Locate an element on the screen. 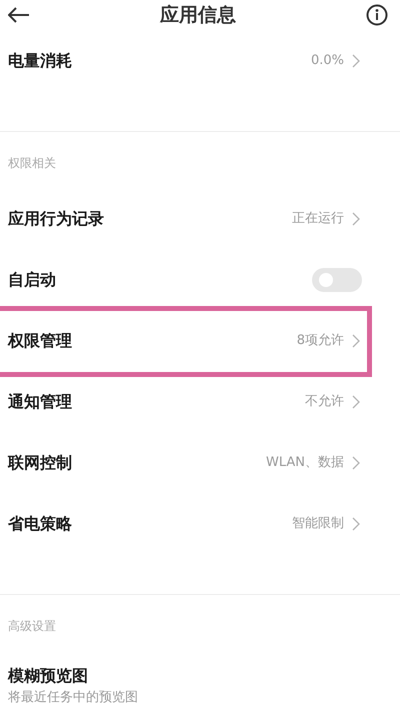 The image size is (400, 717). page-title: 应用信息 is located at coordinates (198, 15).